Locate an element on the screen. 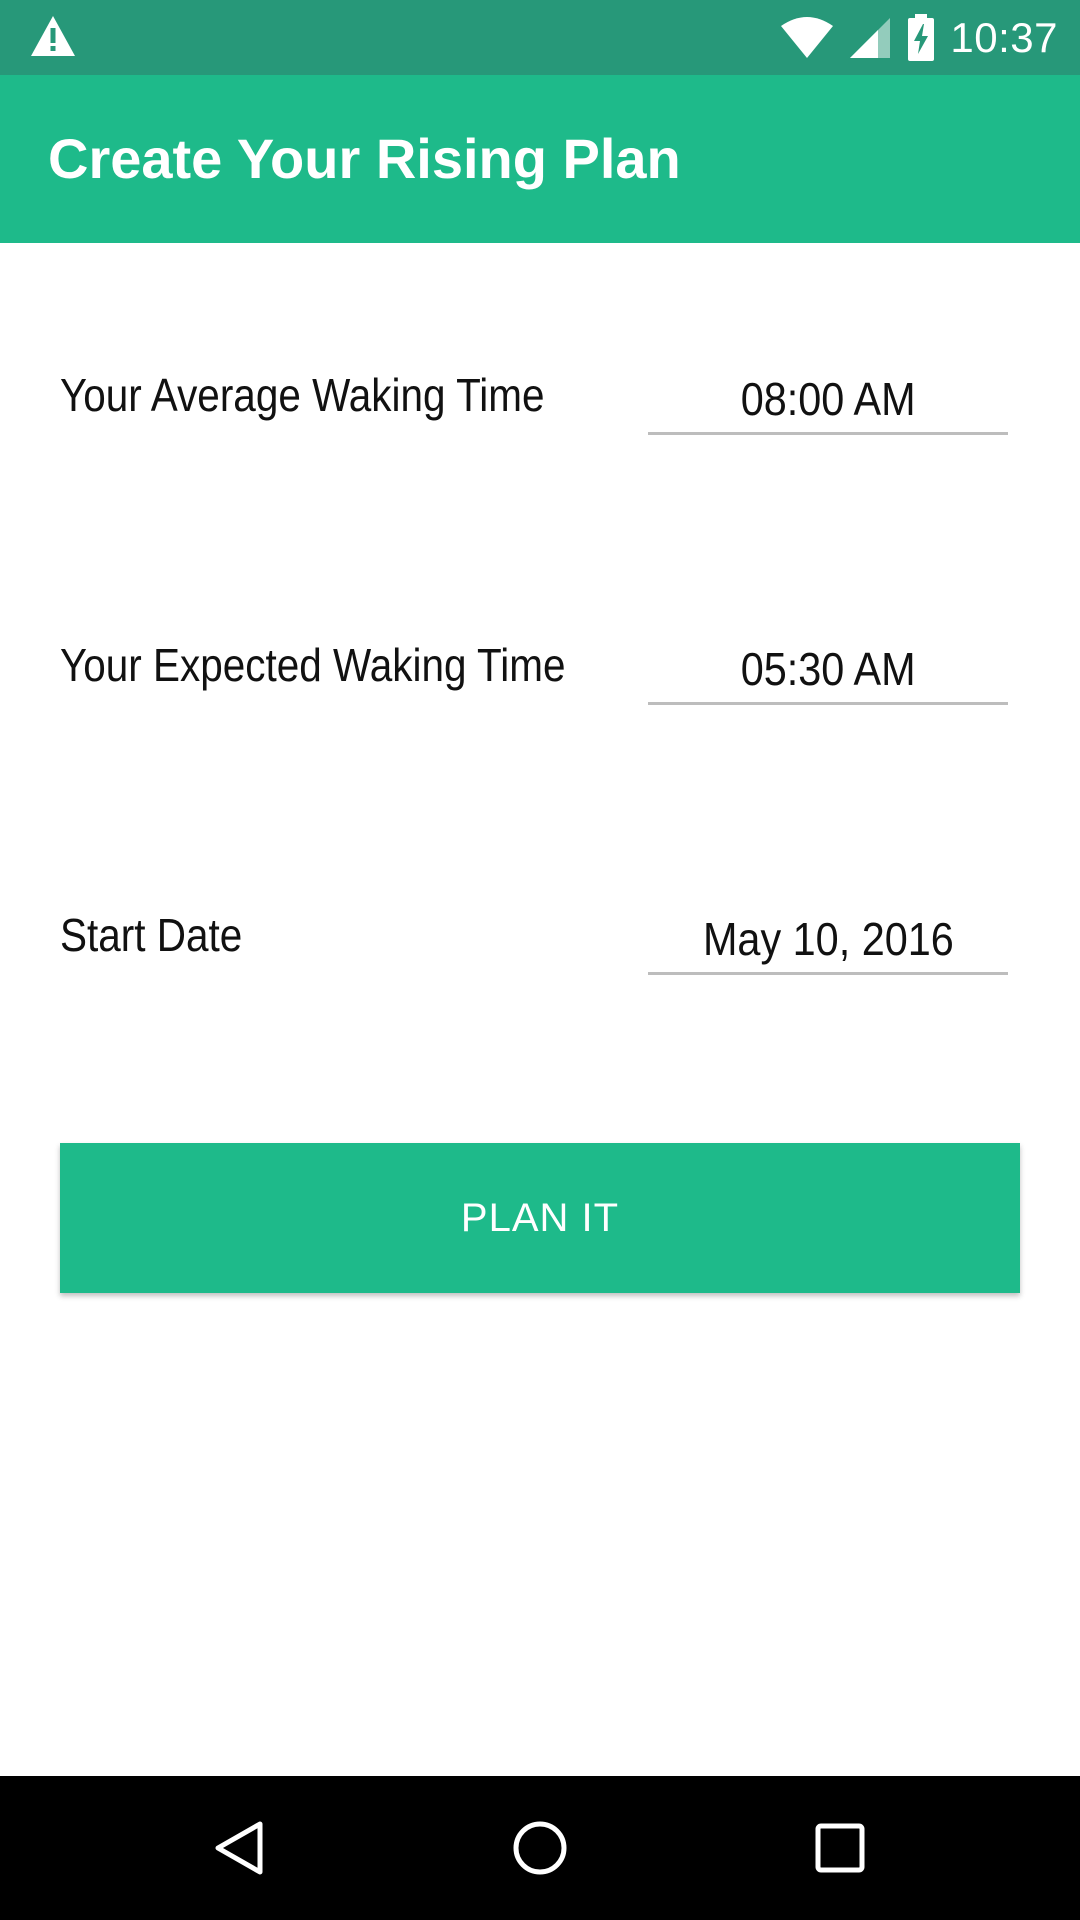 The width and height of the screenshot is (1080, 1920). home-button is located at coordinates (540, 1848).